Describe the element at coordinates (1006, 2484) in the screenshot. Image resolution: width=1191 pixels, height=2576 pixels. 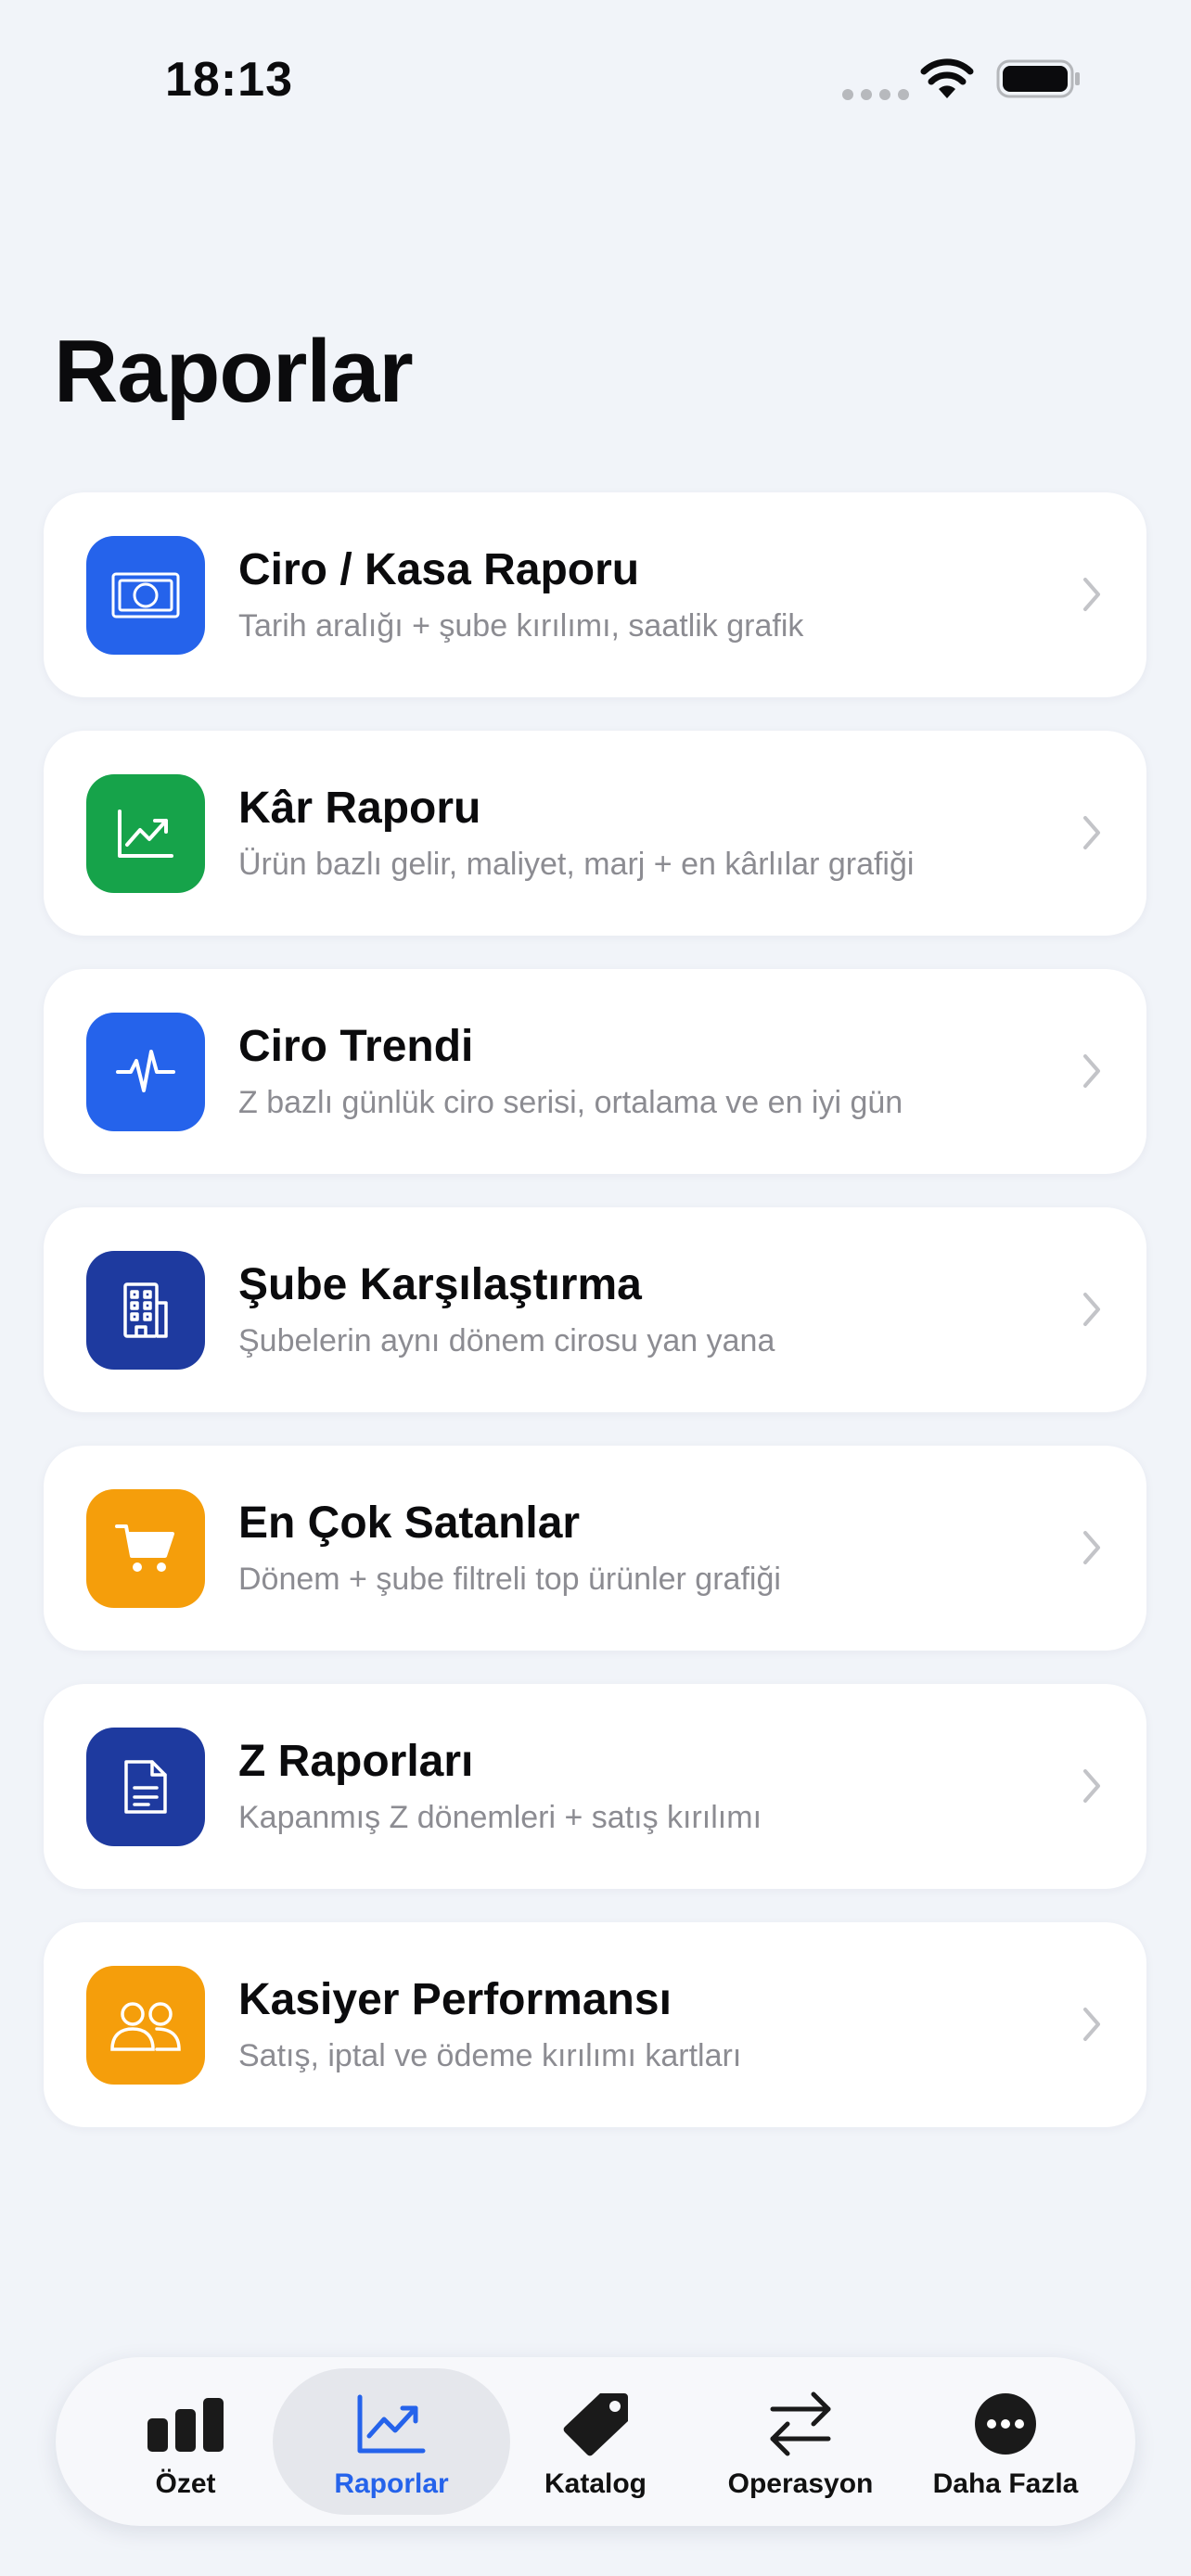
I see `tab-label: Daha Fazla` at that location.